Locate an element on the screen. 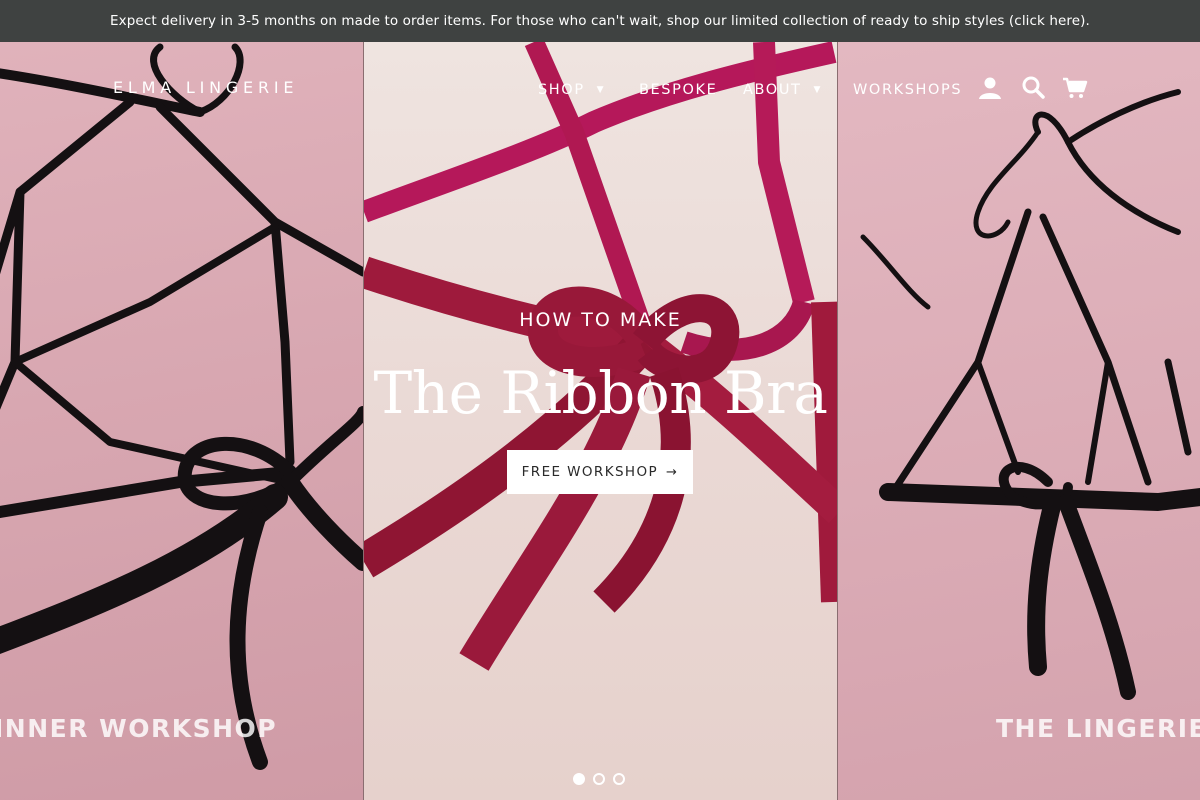 The width and height of the screenshot is (1200, 800). hero-eyebrow: HOW TO MAKE is located at coordinates (600, 320).